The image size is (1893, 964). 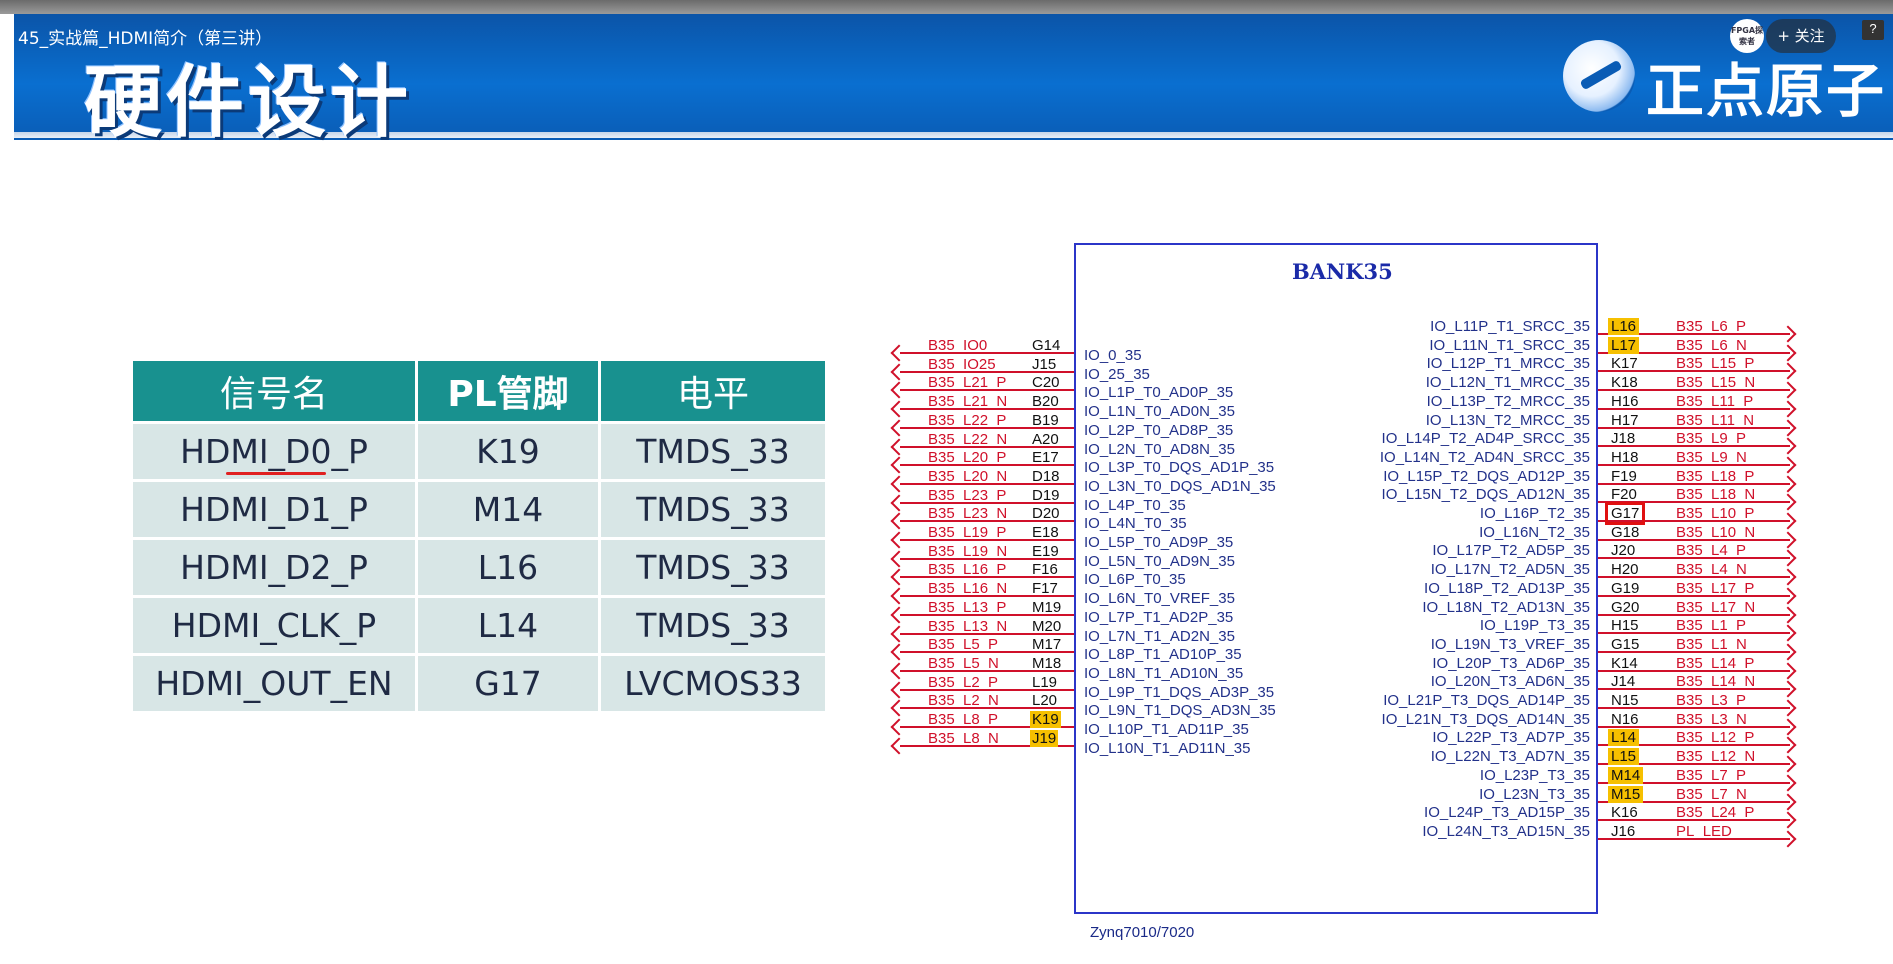 I want to click on pin-number: G14, so click(x=1046, y=345).